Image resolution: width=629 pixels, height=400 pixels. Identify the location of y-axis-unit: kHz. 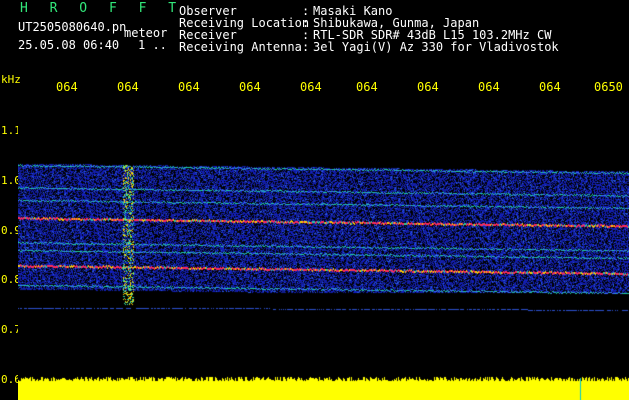
(11, 79).